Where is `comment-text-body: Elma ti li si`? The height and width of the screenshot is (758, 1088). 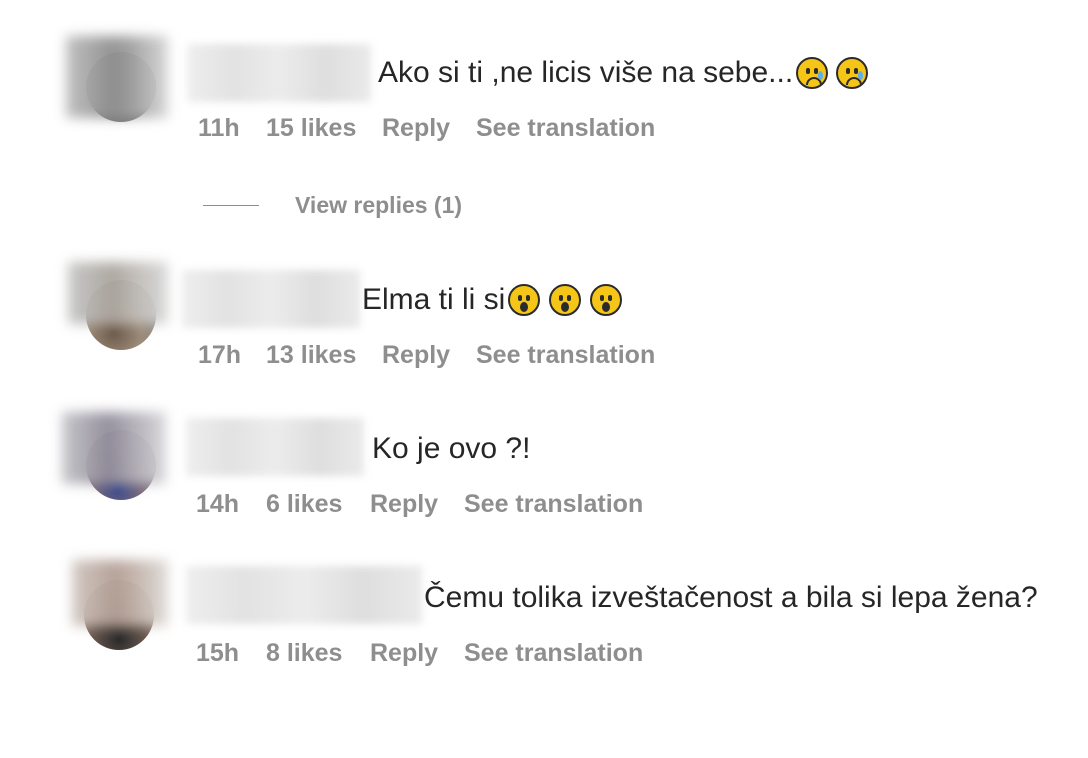
comment-text-body: Elma ti li si is located at coordinates (434, 299).